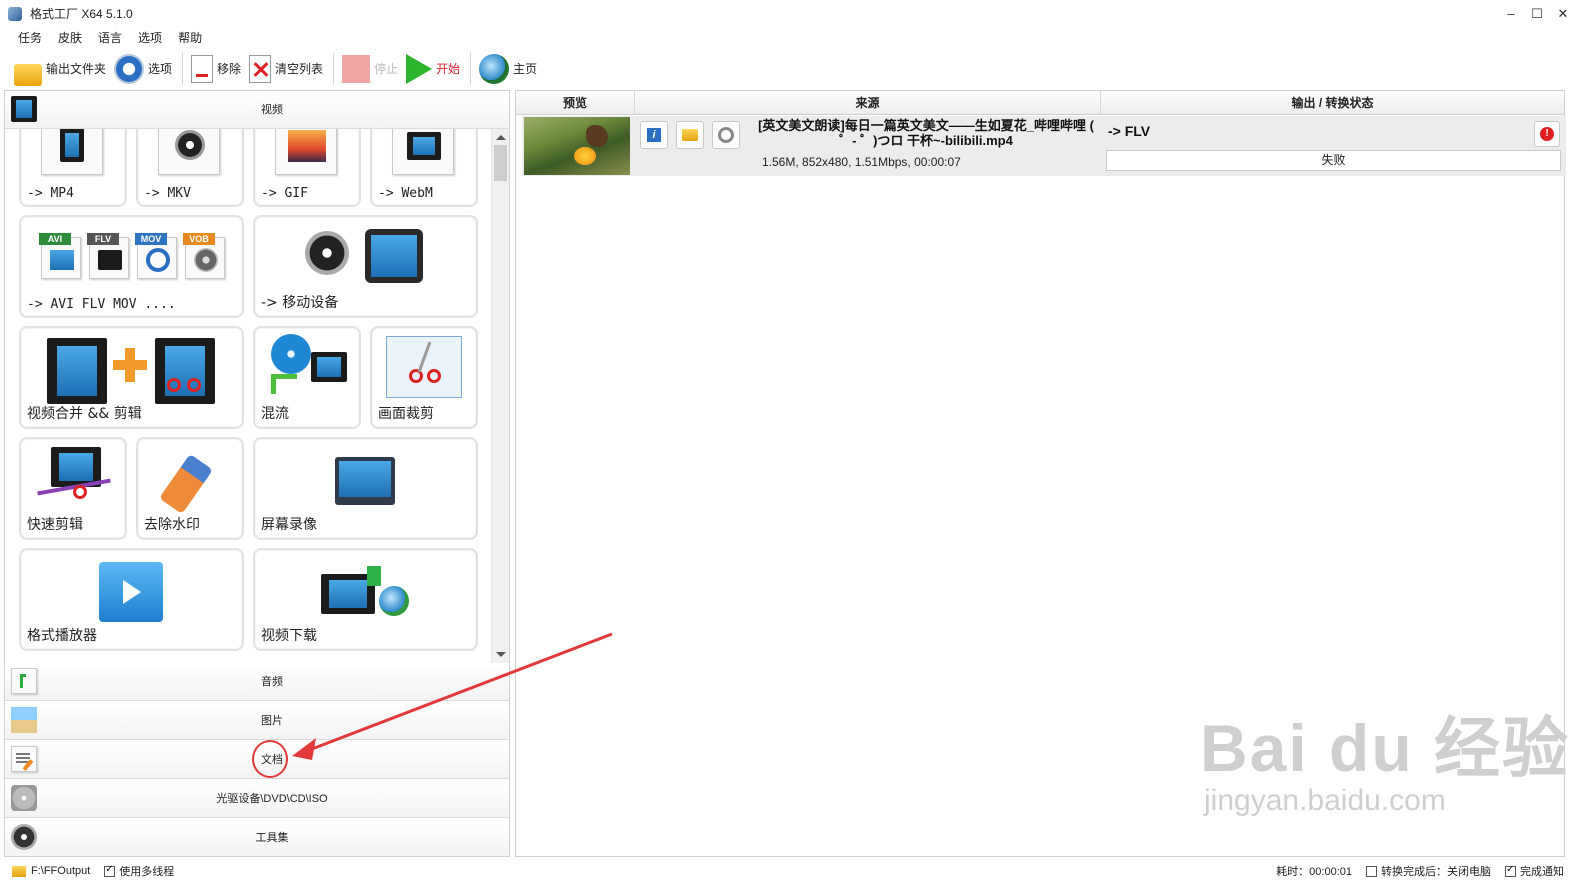 The height and width of the screenshot is (891, 1584). I want to click on elapsed-time: 耗时：00:00:01, so click(1314, 872).